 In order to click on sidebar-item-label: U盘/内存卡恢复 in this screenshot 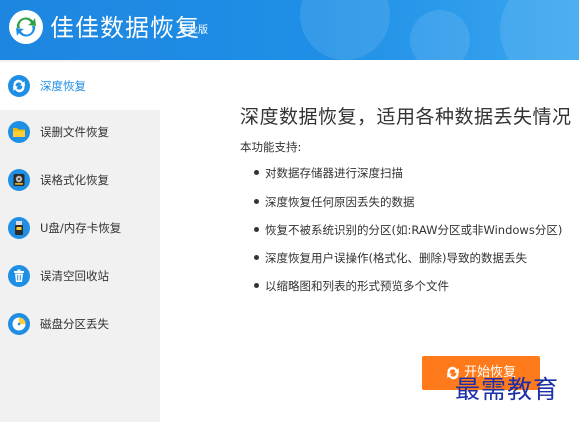, I will do `click(81, 228)`.